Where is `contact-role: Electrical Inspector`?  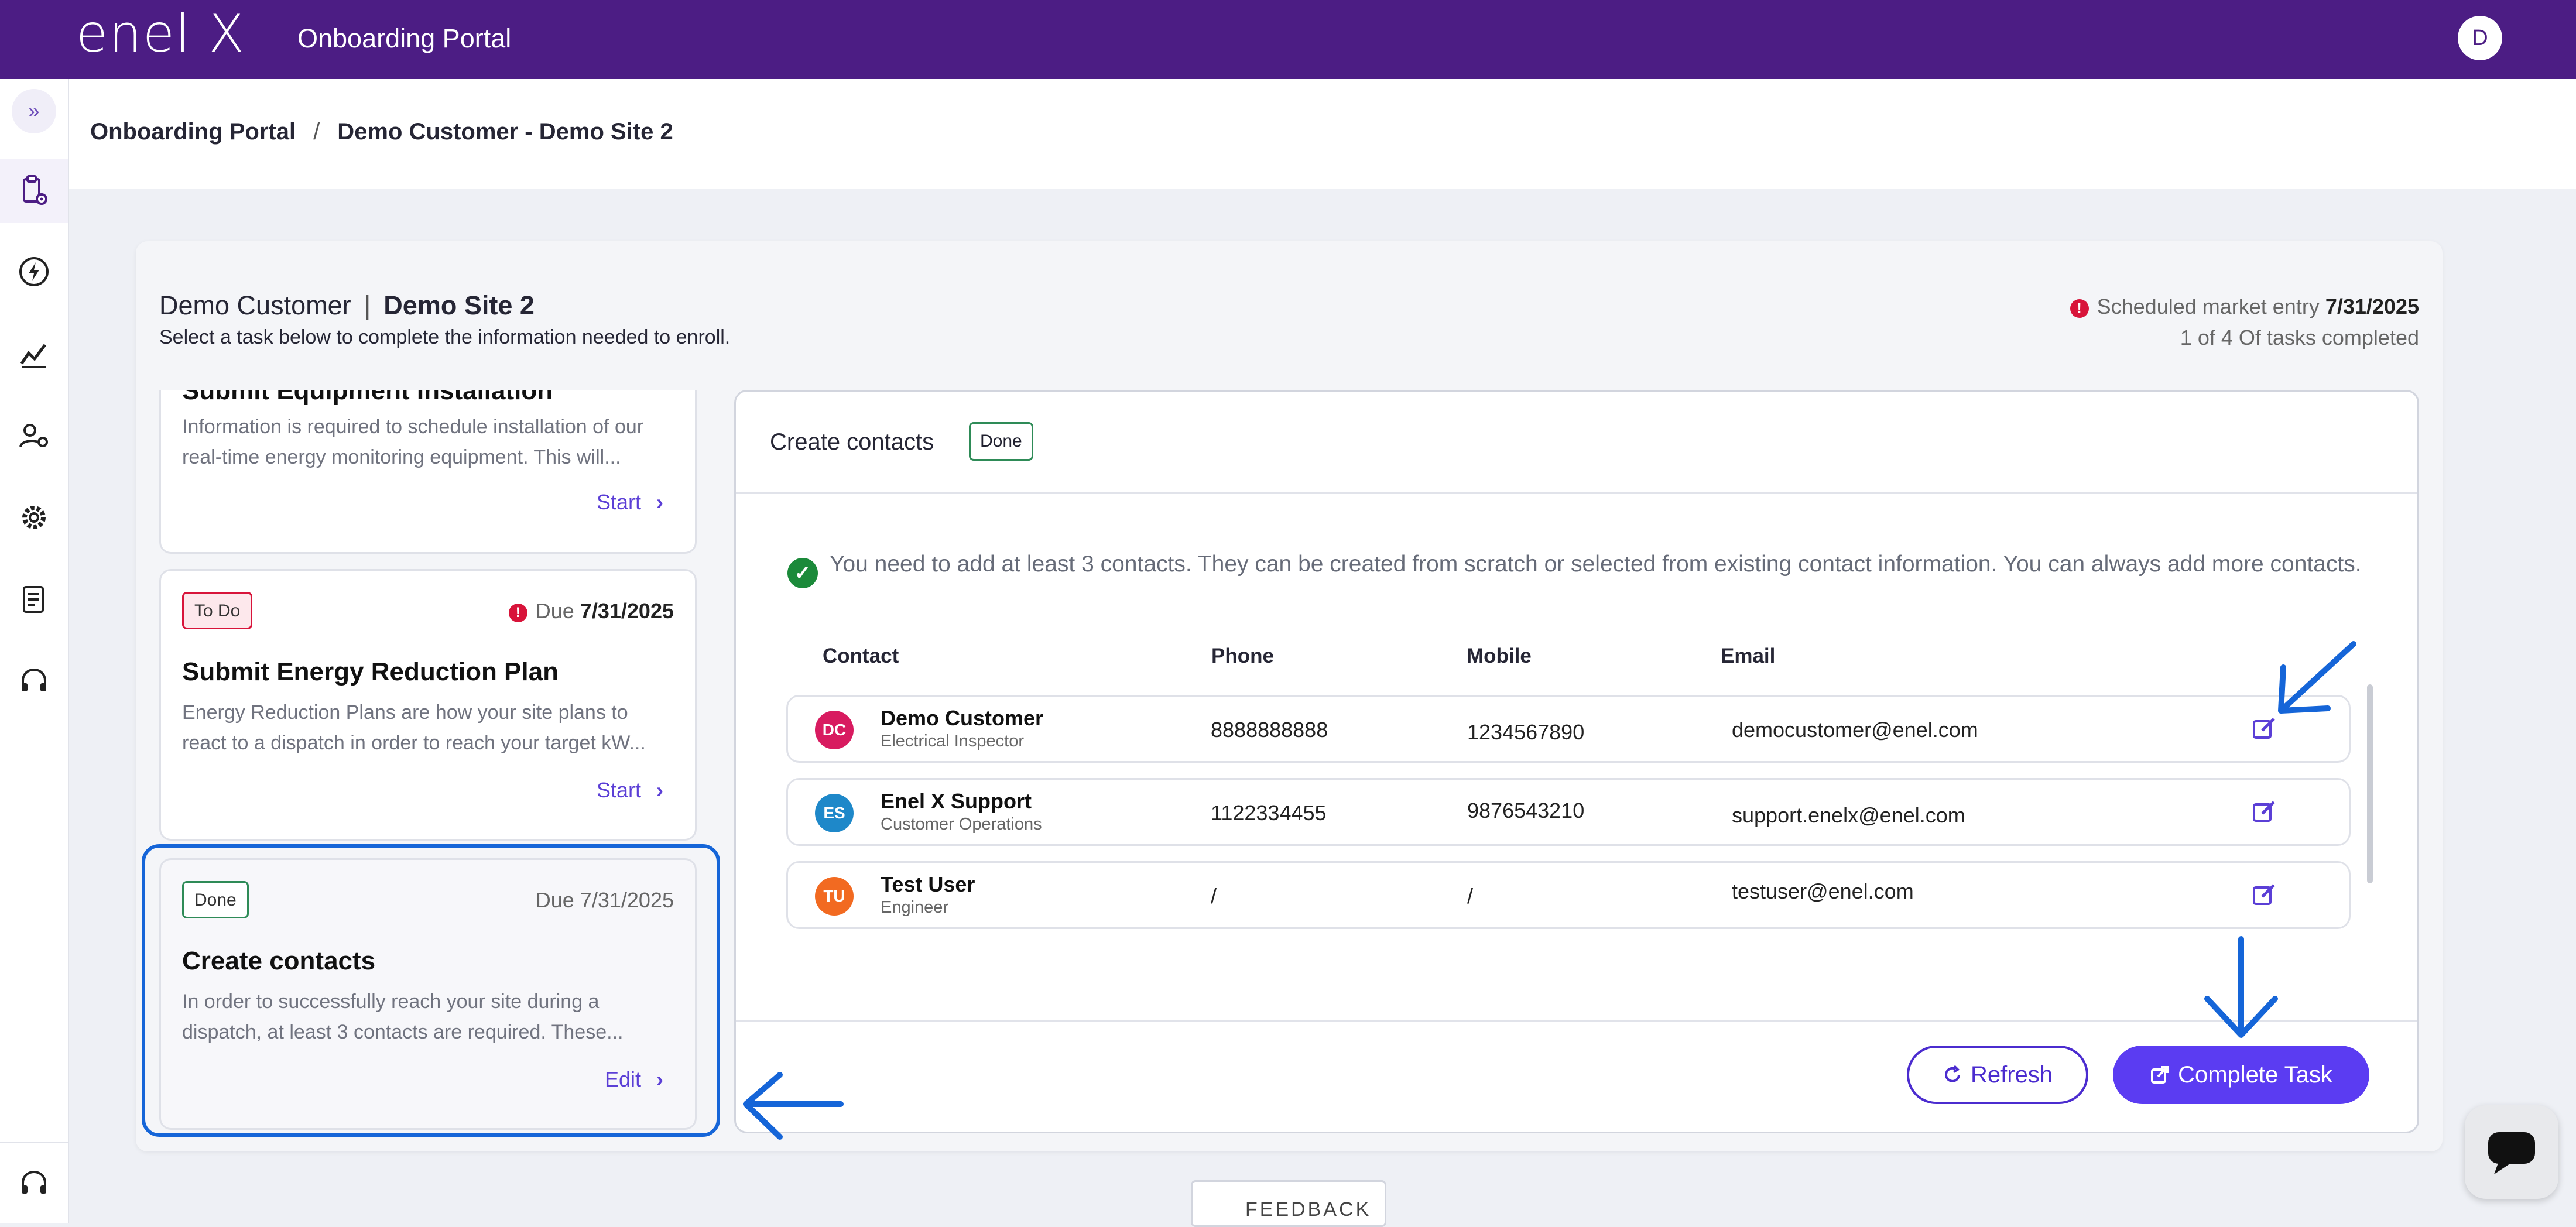 contact-role: Electrical Inspector is located at coordinates (952, 741).